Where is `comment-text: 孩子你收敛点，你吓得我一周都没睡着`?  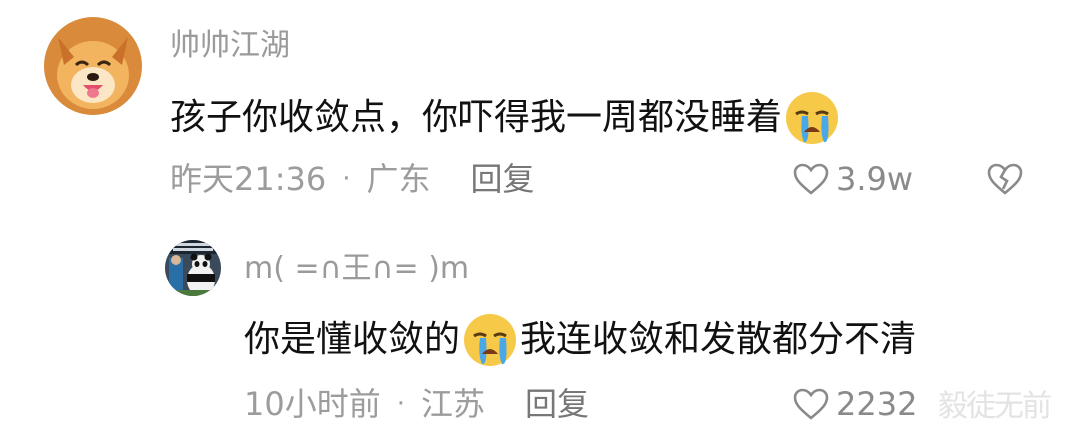
comment-text: 孩子你收敛点，你吓得我一周都没睡着 is located at coordinates (505, 118).